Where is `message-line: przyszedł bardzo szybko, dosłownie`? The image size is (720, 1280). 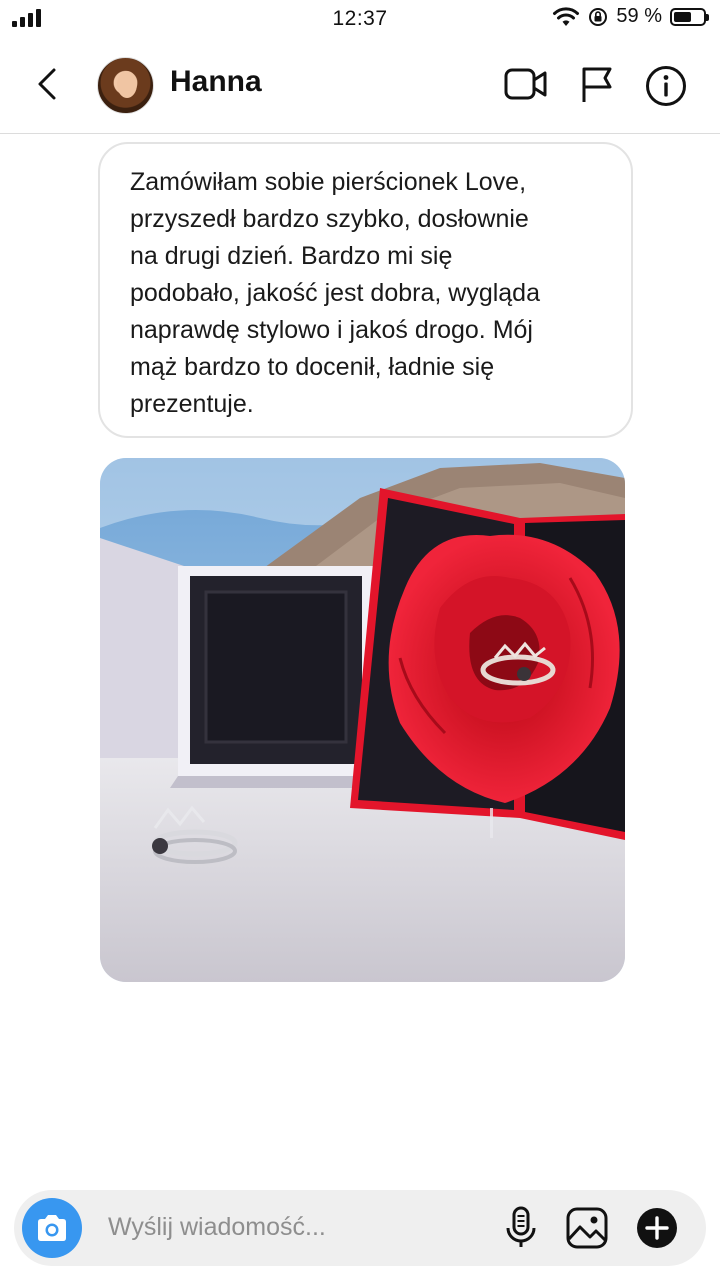 message-line: przyszedł bardzo szybko, dosłownie is located at coordinates (329, 219).